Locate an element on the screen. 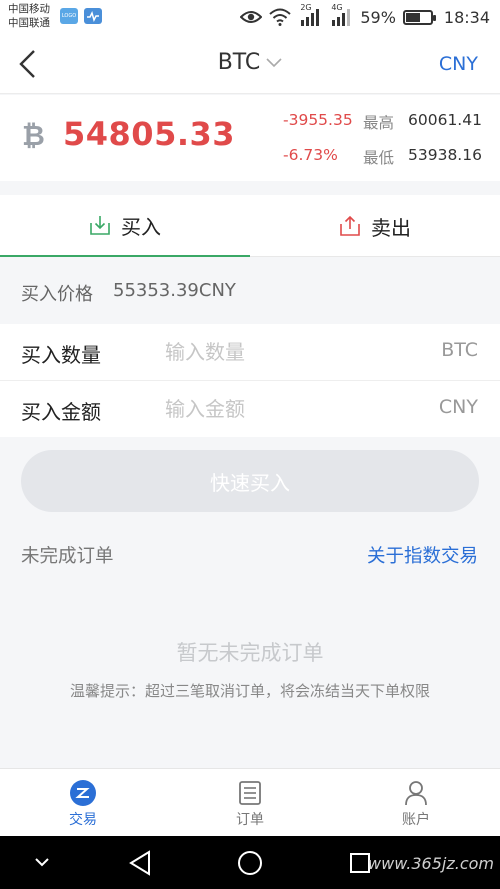  wifi-icon is located at coordinates (280, 17).